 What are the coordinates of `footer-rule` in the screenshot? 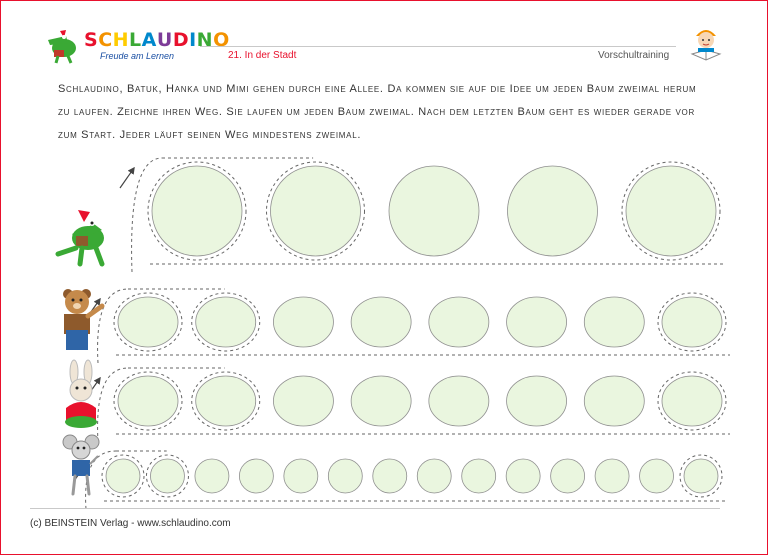 It's located at (375, 508).